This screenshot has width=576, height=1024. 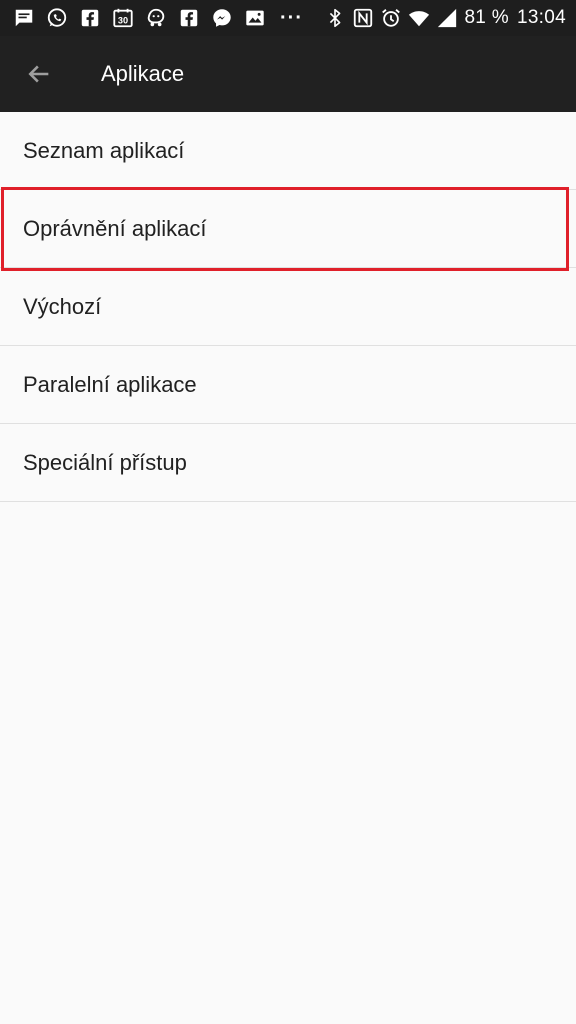 What do you see at coordinates (222, 18) in the screenshot?
I see `messenger-icon` at bounding box center [222, 18].